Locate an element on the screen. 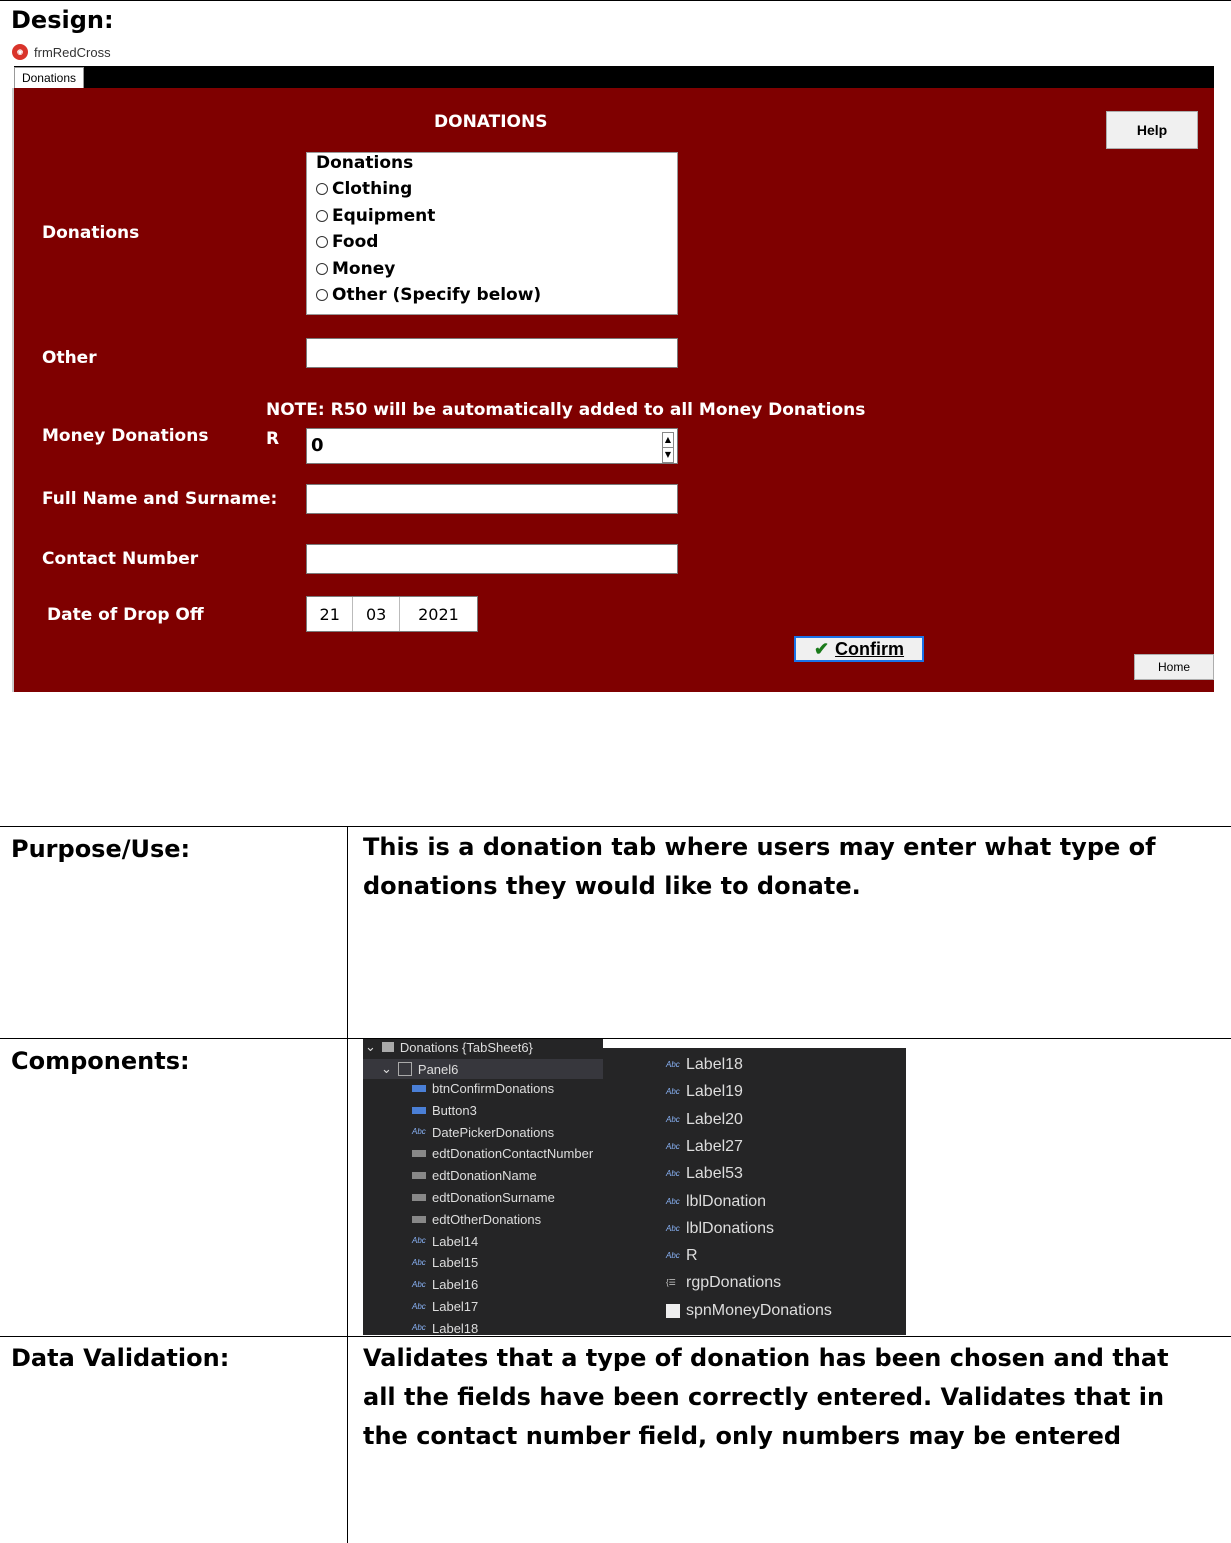 The image size is (1231, 1543). other-label: Other is located at coordinates (69, 358).